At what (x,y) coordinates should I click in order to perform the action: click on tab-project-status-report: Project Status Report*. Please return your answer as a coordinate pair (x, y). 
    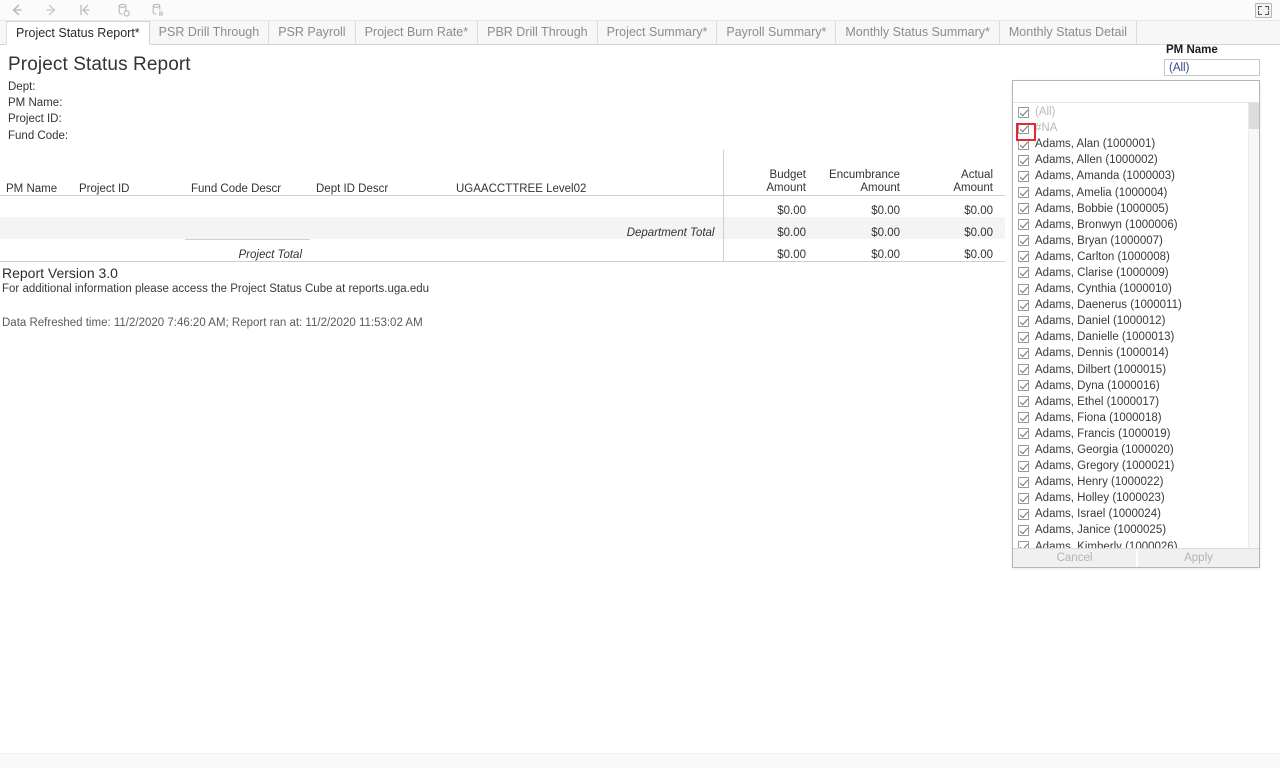
    Looking at the image, I should click on (78, 33).